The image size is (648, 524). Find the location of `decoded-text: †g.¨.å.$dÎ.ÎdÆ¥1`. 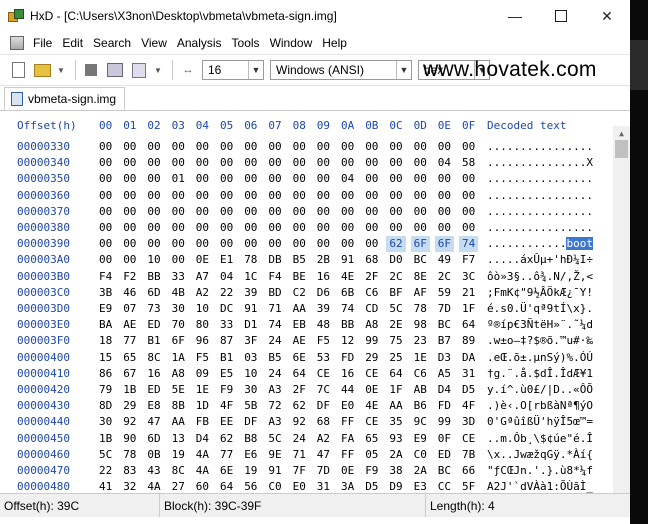

decoded-text: †g.¨.å.$dÎ.ÎdÆ¥1 is located at coordinates (550, 374).